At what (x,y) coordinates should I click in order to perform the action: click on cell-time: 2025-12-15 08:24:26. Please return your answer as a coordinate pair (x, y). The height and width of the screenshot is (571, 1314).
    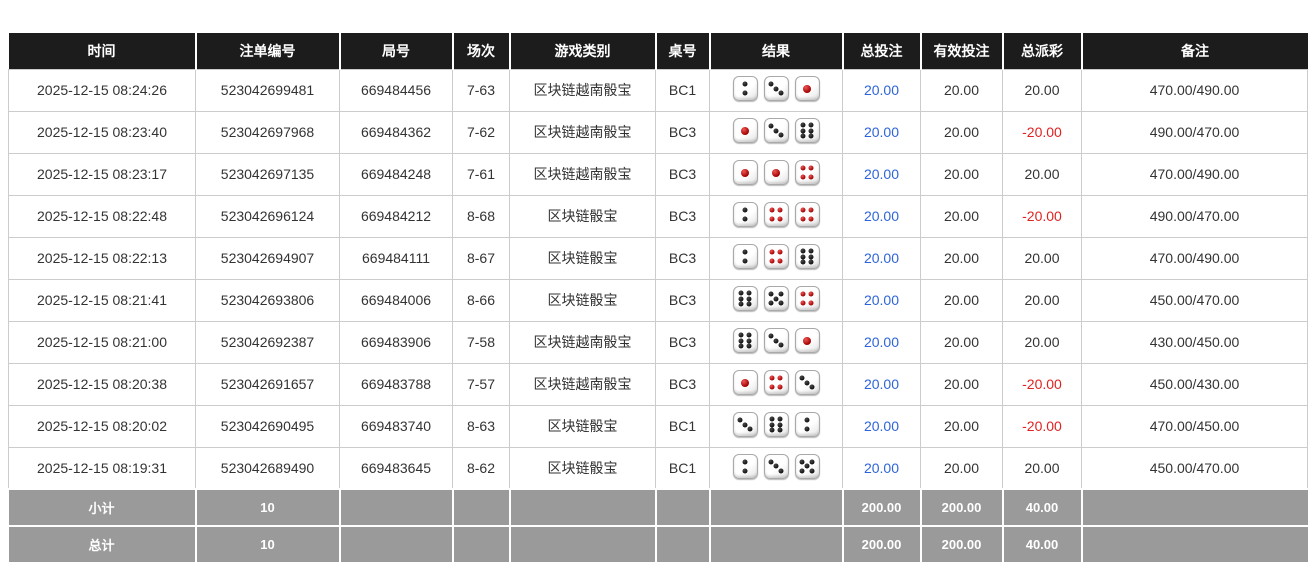
    Looking at the image, I should click on (102, 90).